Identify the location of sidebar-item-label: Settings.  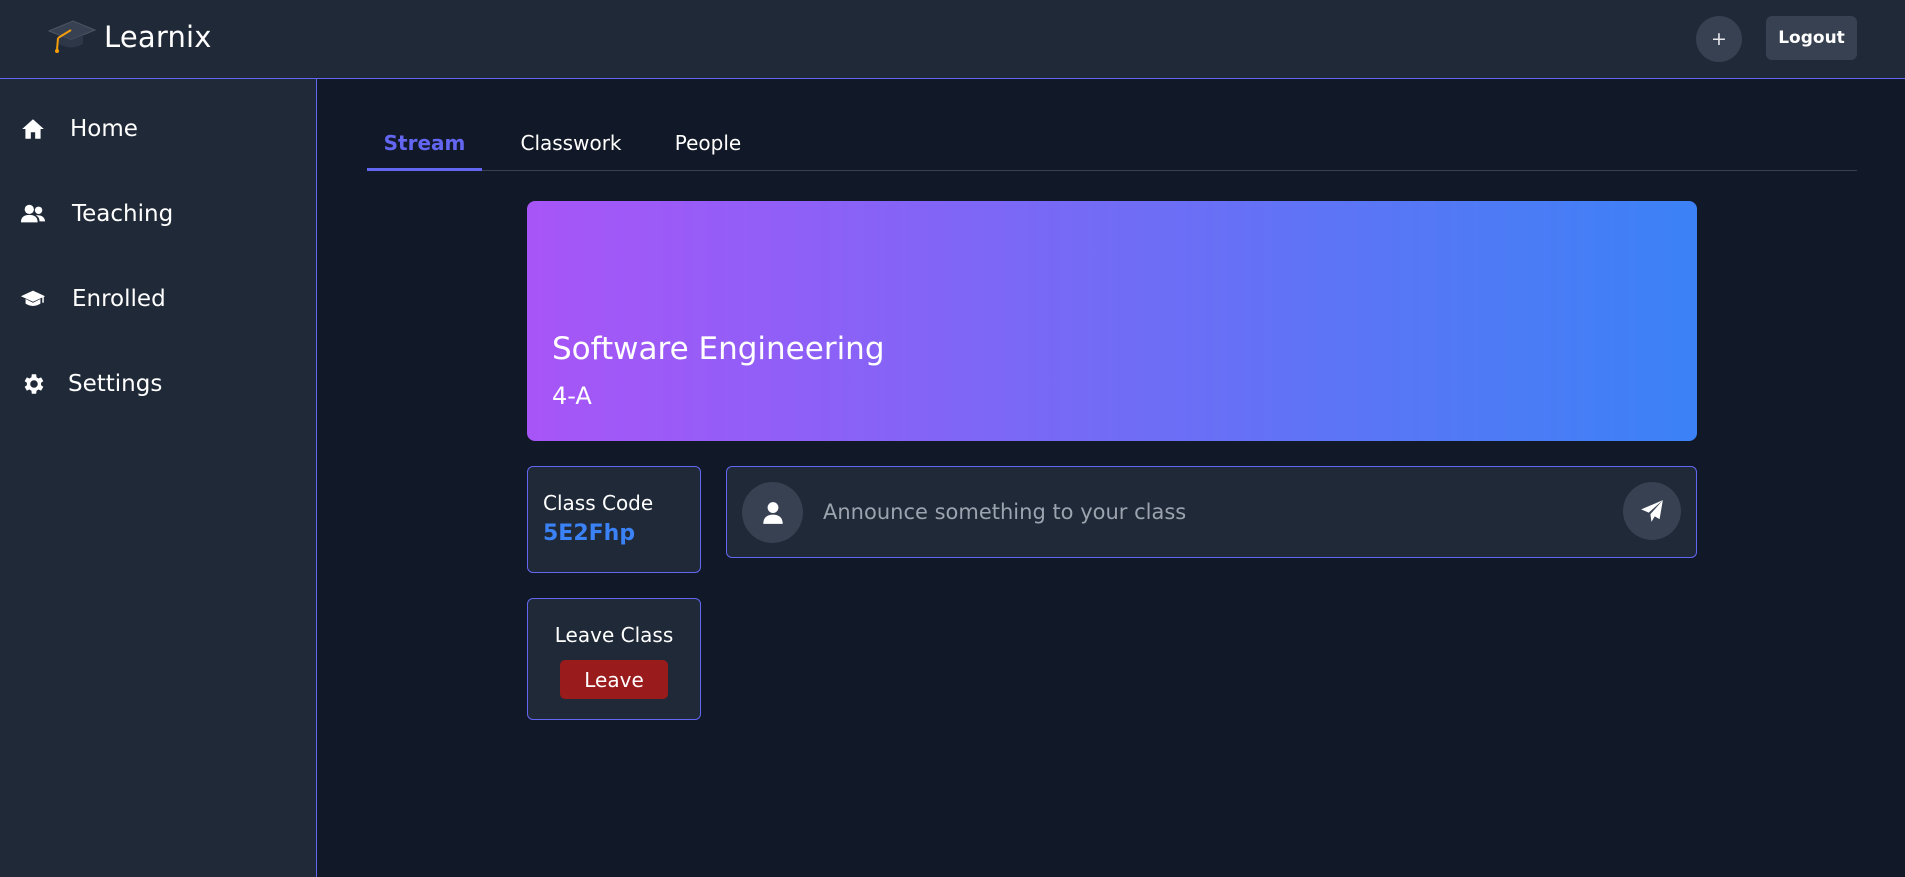
(115, 384).